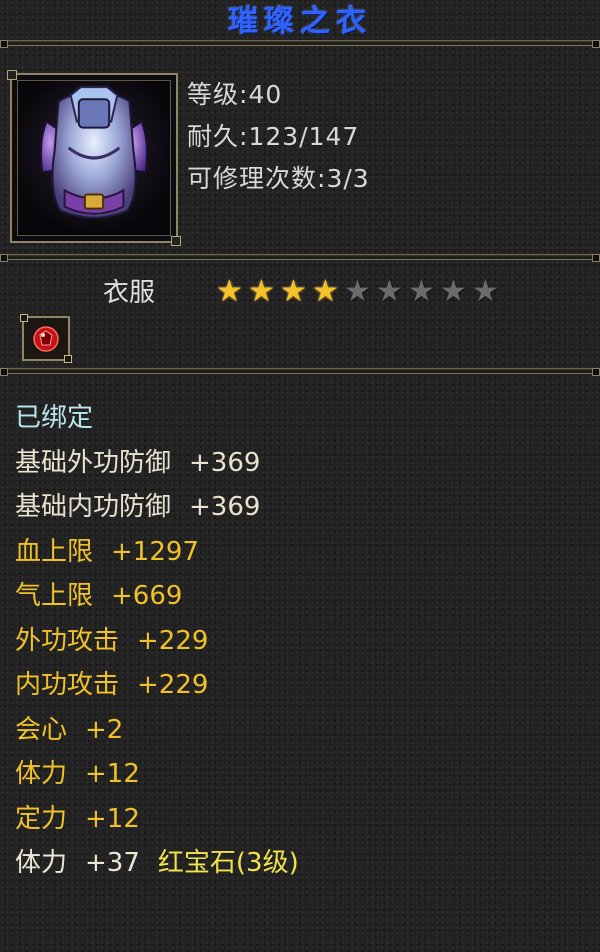 This screenshot has height=952, width=600. I want to click on repair-label: 可修理次数:, so click(257, 178).